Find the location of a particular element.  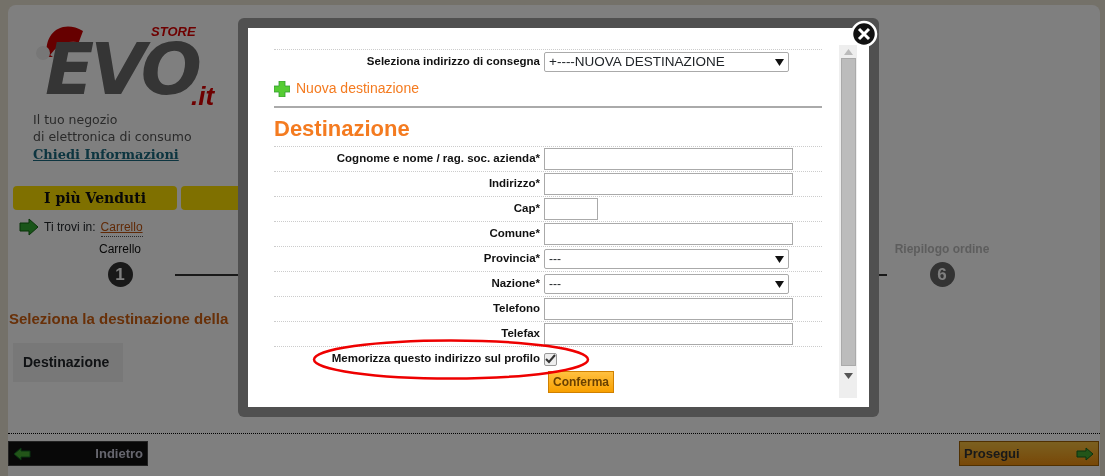

field-label: Cognome e nome / rag. soc. azienda* is located at coordinates (438, 159).